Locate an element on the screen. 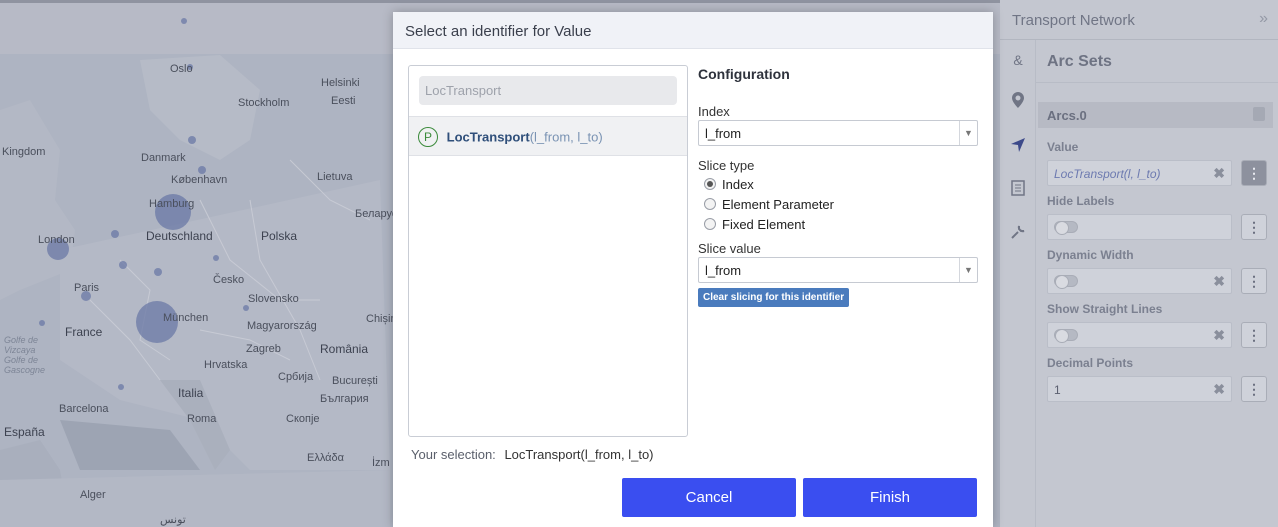  dialog-title: Select an identifier for Value is located at coordinates (498, 31).